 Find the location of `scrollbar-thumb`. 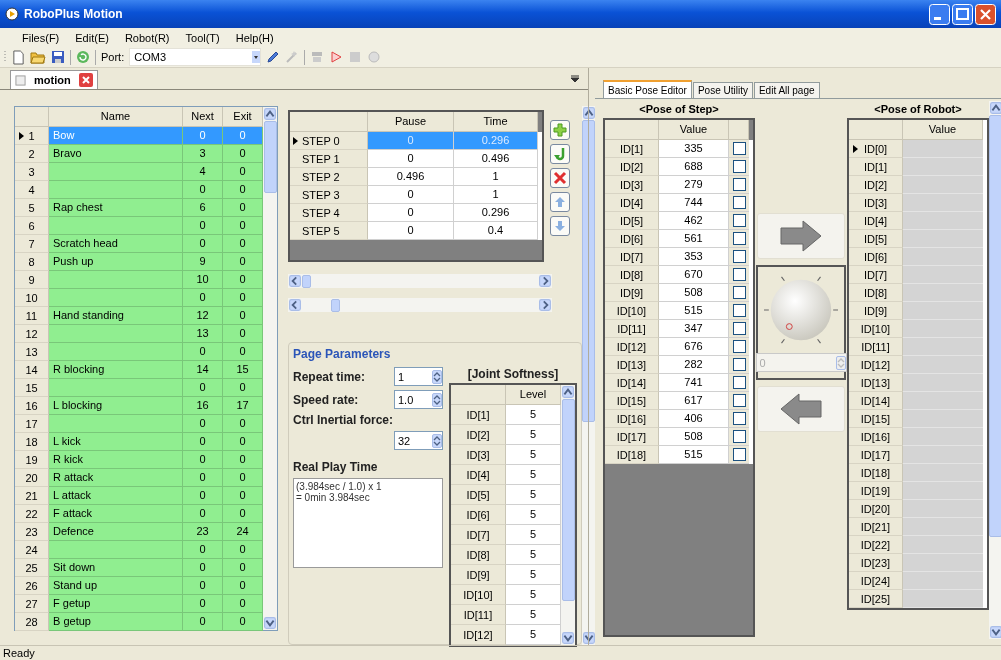

scrollbar-thumb is located at coordinates (568, 500).